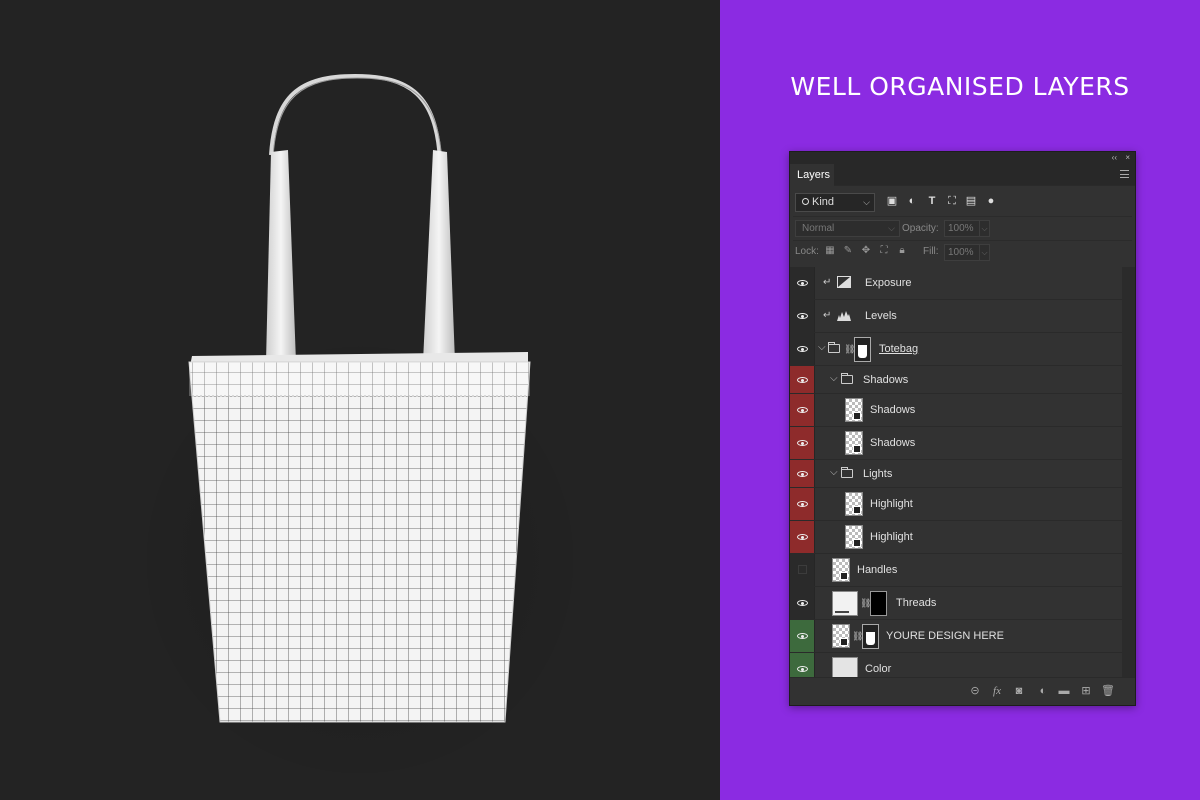  Describe the element at coordinates (881, 316) in the screenshot. I see `layer-name: Levels` at that location.